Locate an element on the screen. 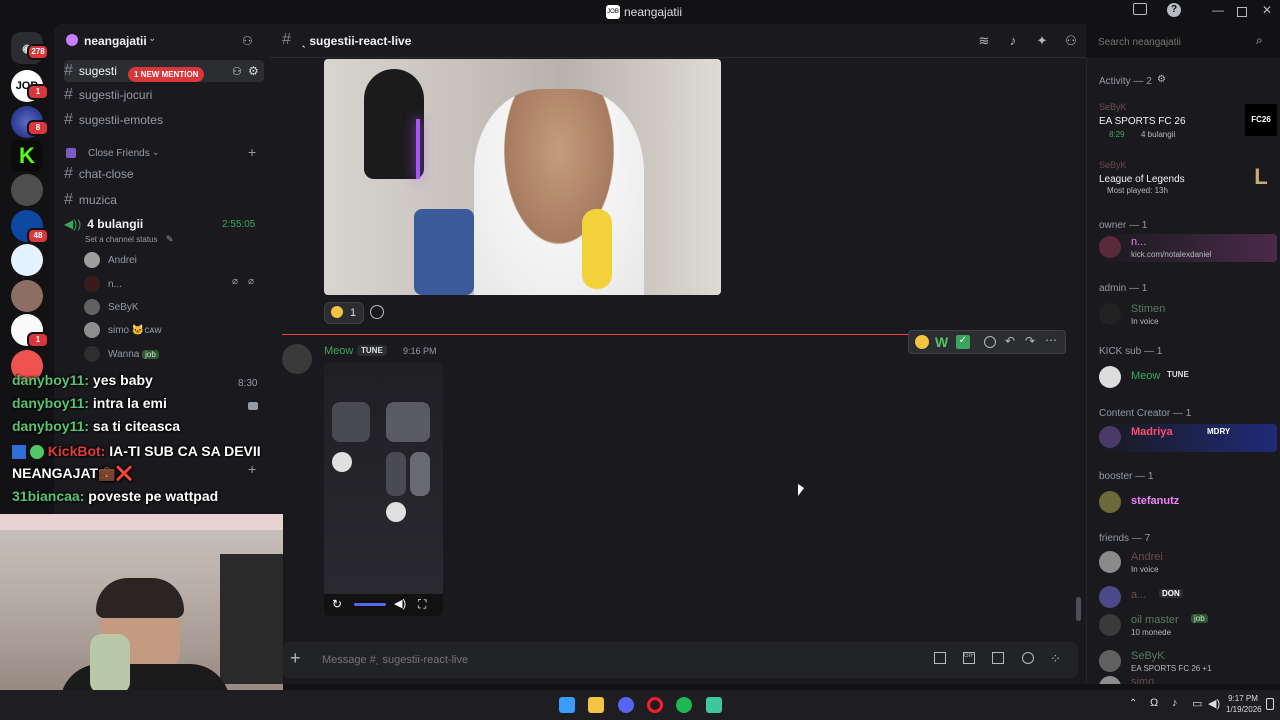 The width and height of the screenshot is (1280, 720). attachment-image: ↻ ◀) ⛶ is located at coordinates (383, 489).